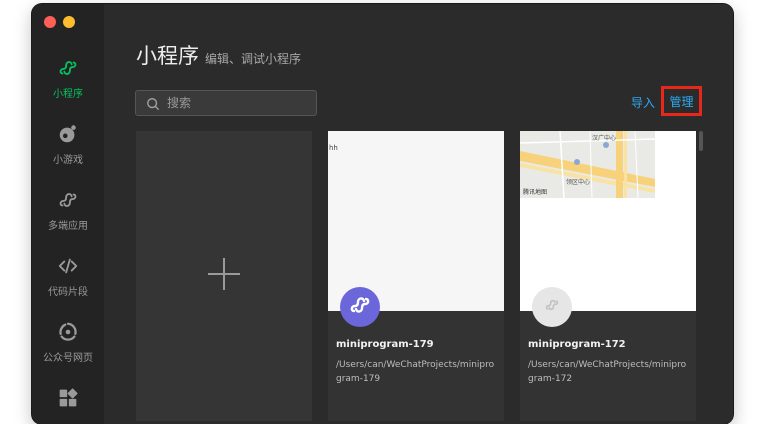 This screenshot has width=781, height=424. Describe the element at coordinates (577, 344) in the screenshot. I see `project-name: miniprogram-172` at that location.